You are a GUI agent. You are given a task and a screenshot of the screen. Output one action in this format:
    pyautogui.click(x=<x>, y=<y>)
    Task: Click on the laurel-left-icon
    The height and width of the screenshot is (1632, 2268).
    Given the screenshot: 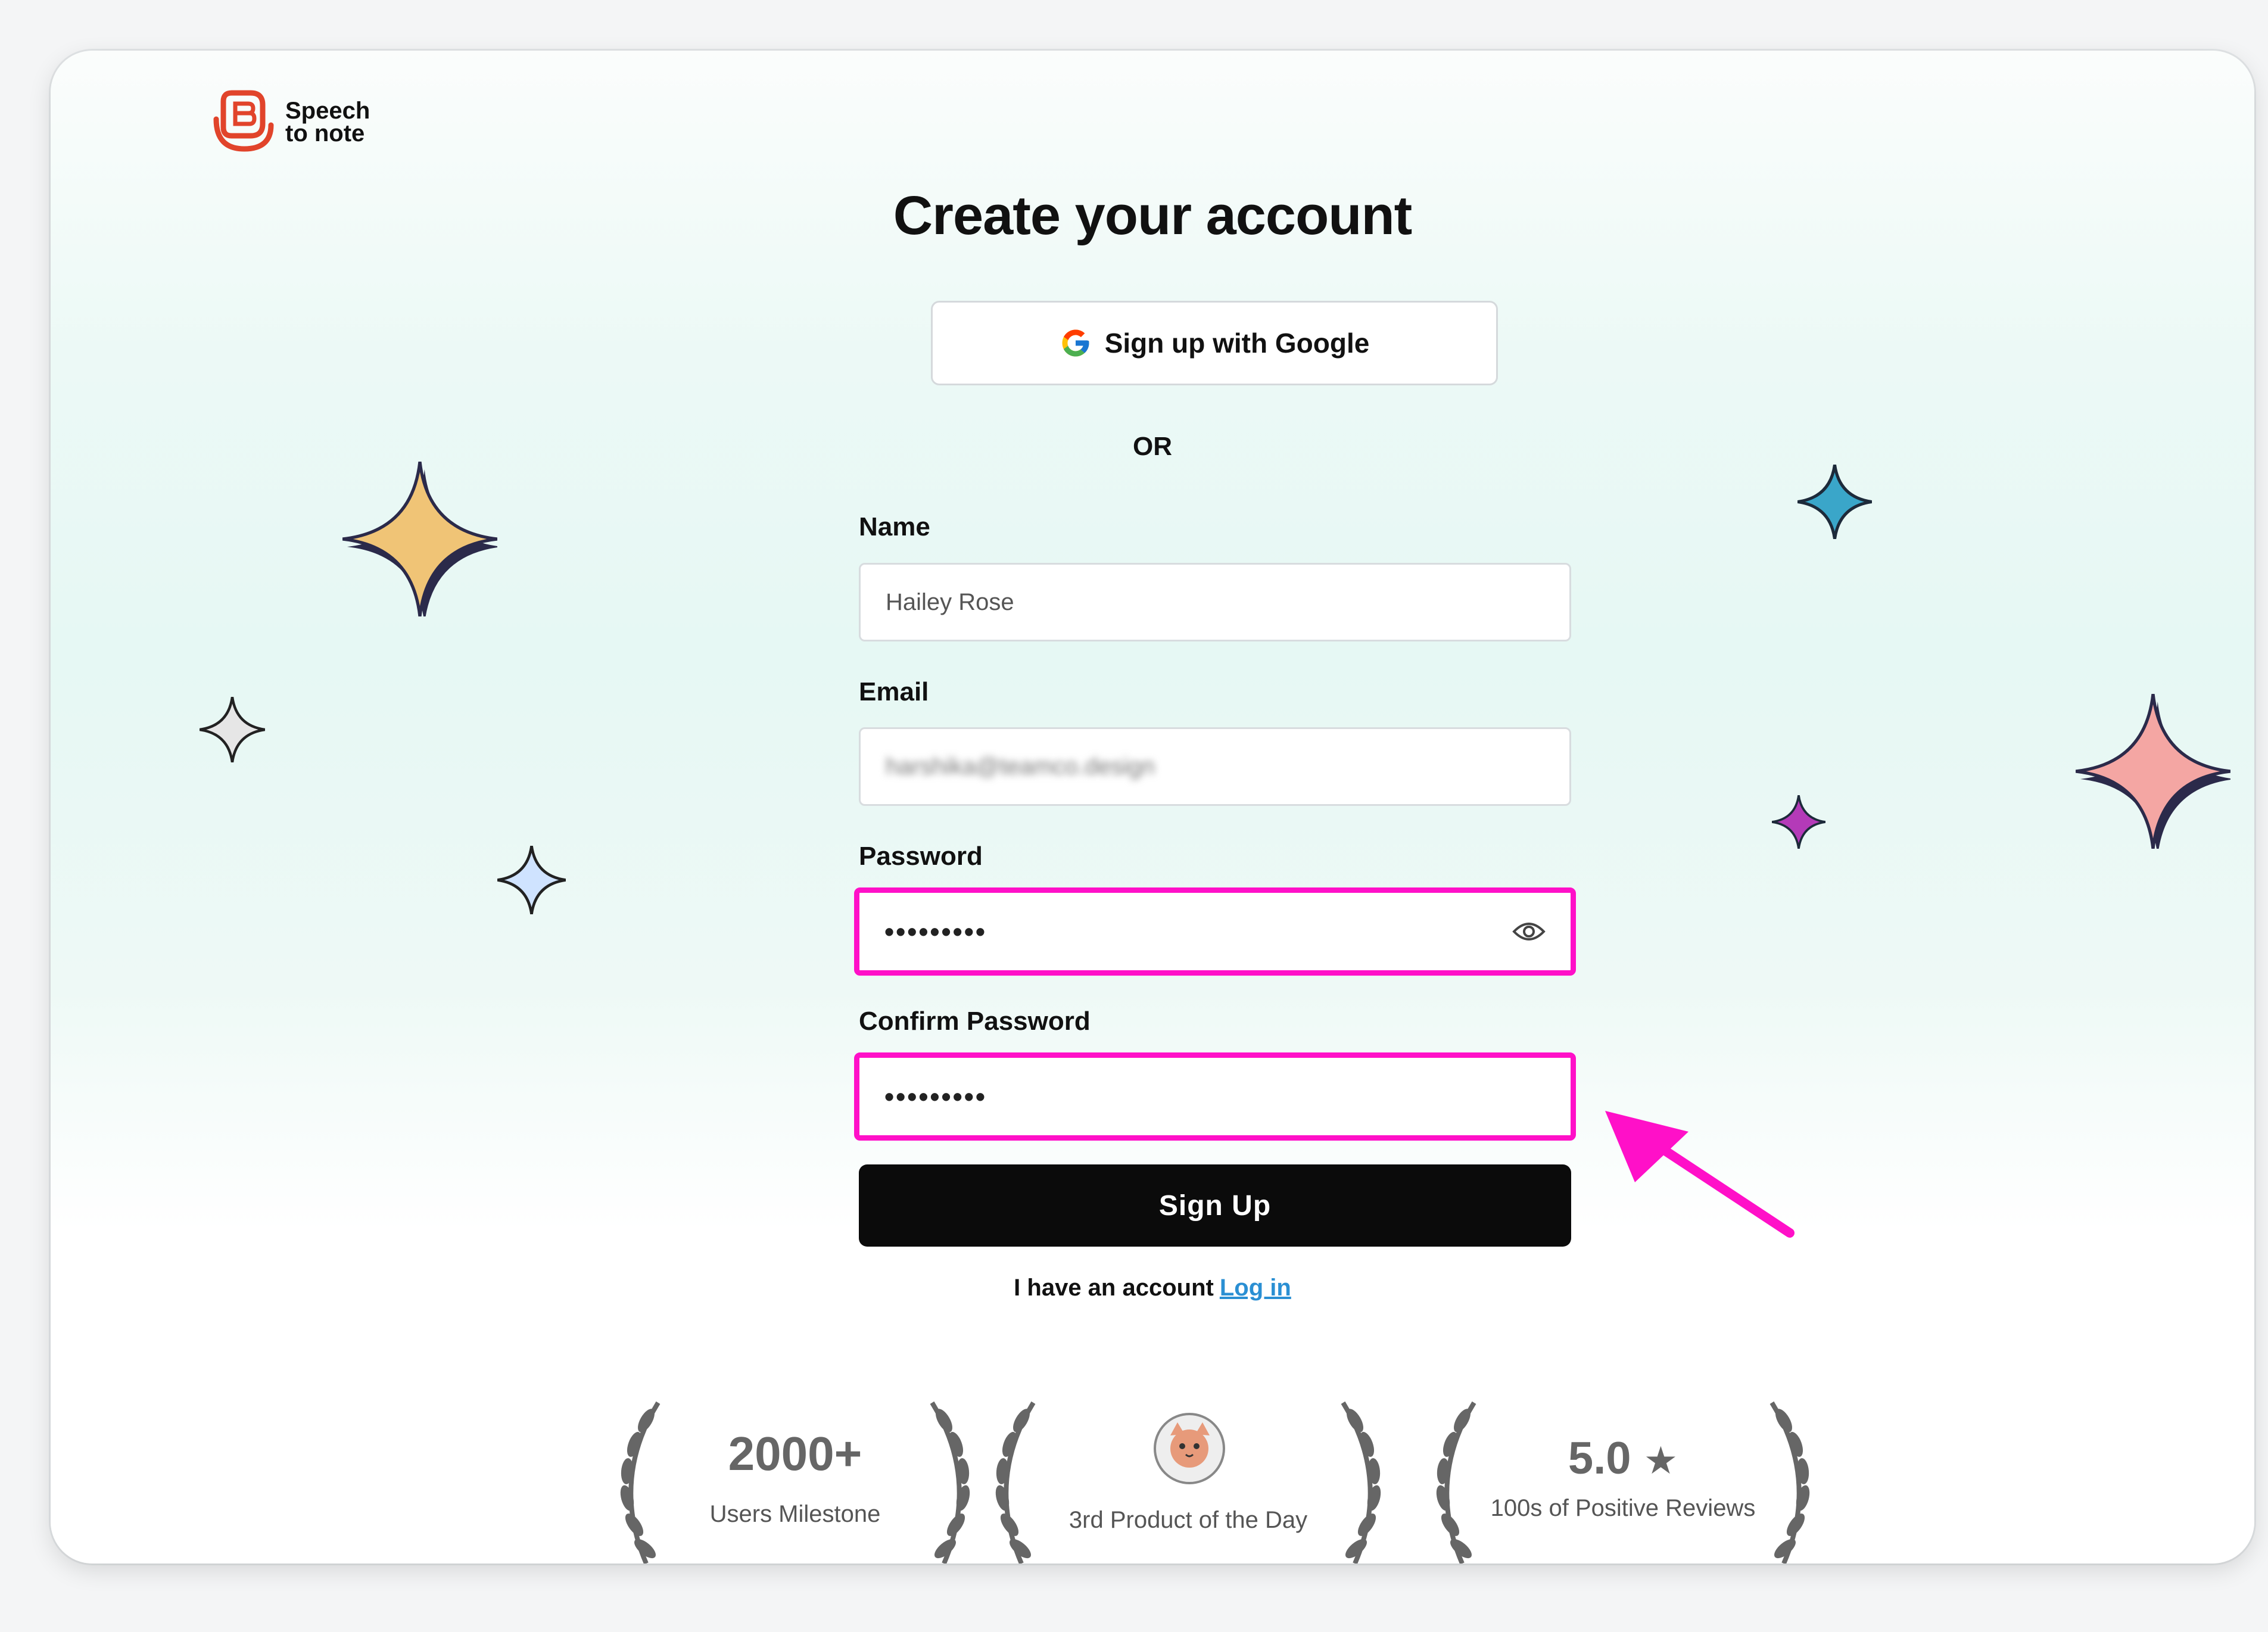 What is the action you would take?
    pyautogui.click(x=1015, y=1482)
    